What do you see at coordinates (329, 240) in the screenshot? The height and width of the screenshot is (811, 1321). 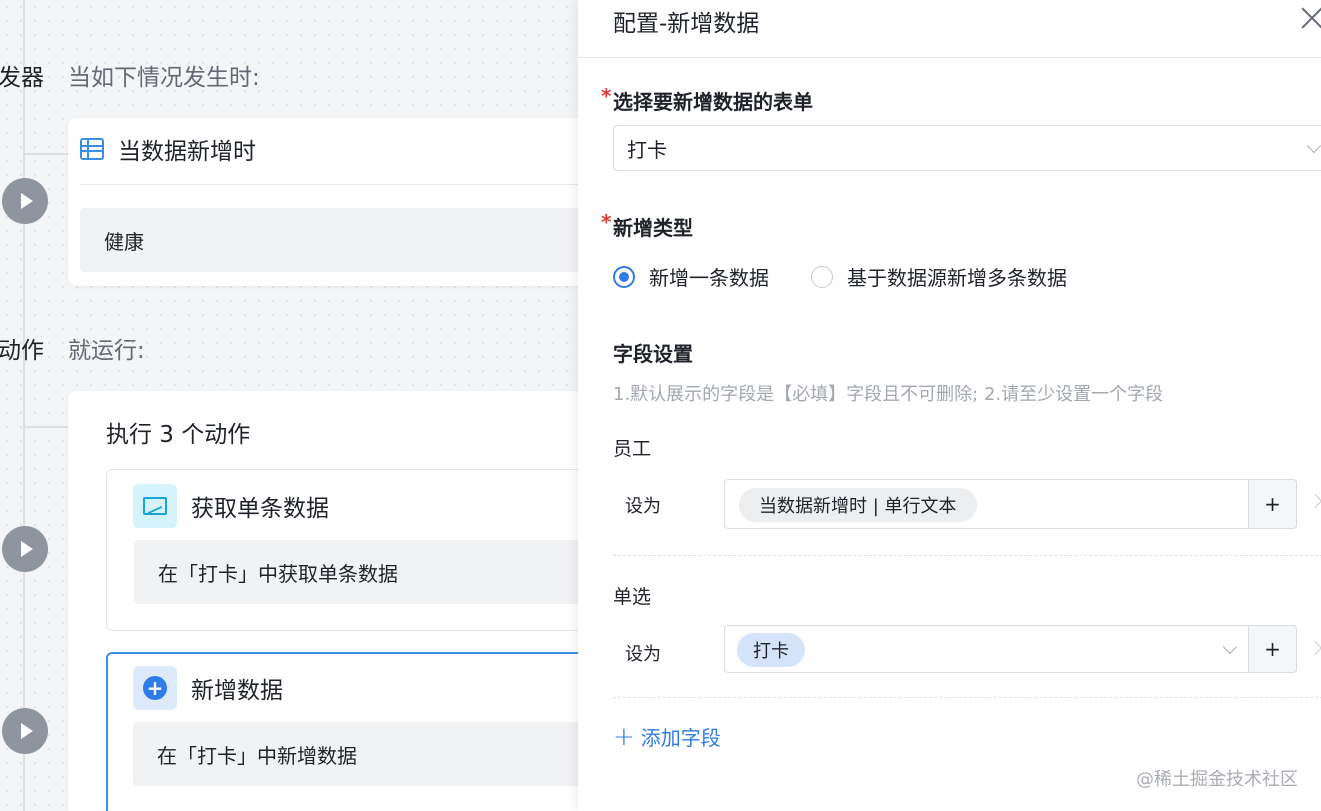 I see `trigger-card-value: 健康` at bounding box center [329, 240].